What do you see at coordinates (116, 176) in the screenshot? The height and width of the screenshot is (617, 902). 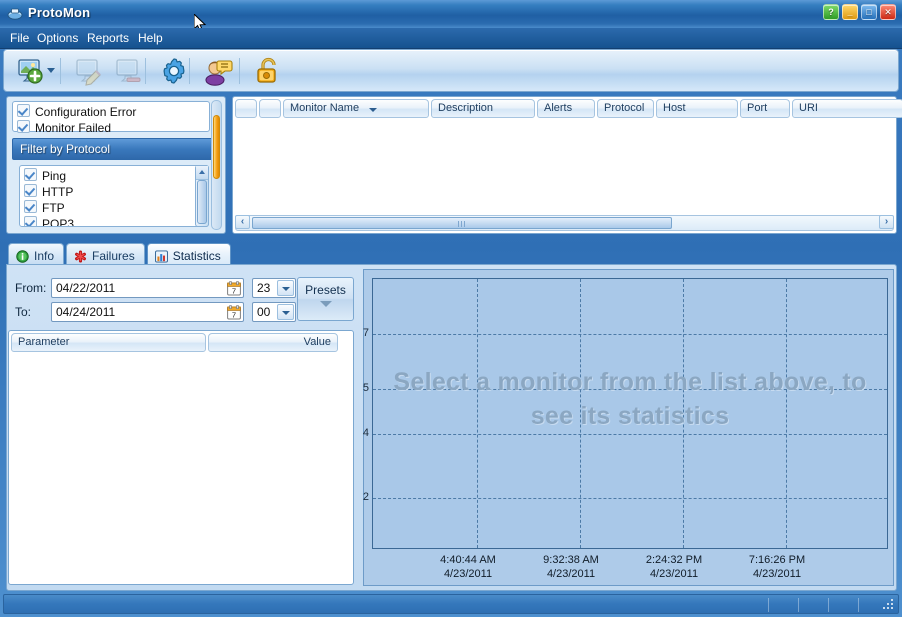 I see `list-item: Ping` at bounding box center [116, 176].